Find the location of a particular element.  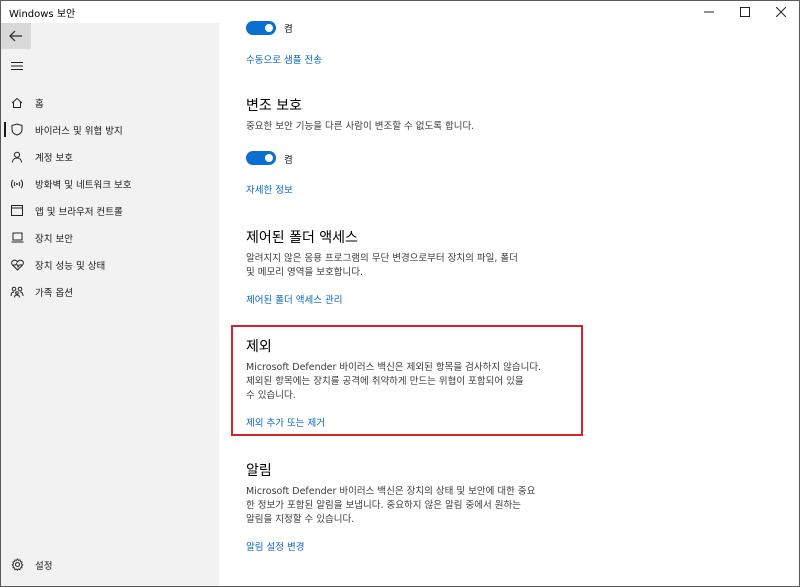

gear-icon is located at coordinates (17, 565).